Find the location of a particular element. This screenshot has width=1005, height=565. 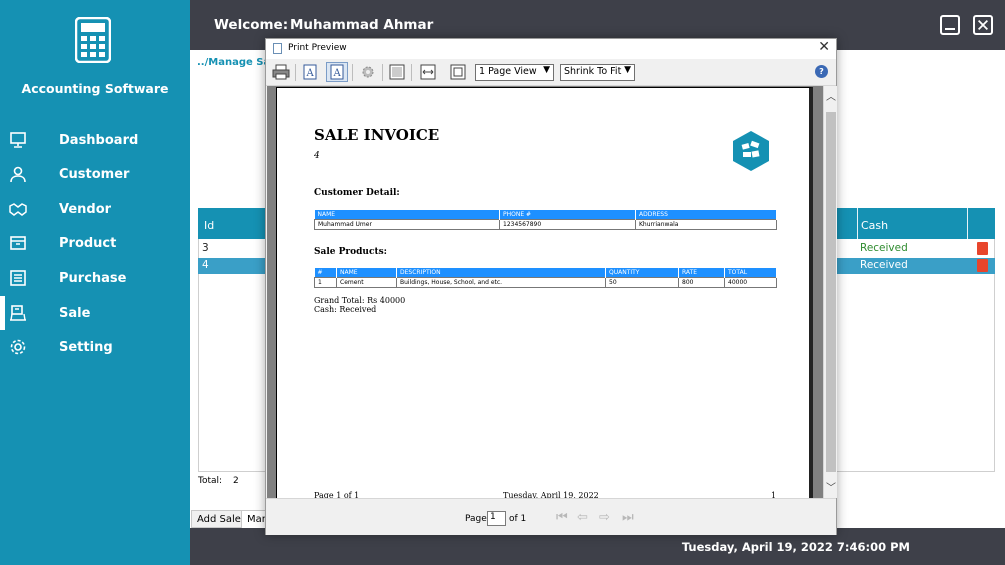

product-header-description: DESCRIPTION is located at coordinates (501, 273).